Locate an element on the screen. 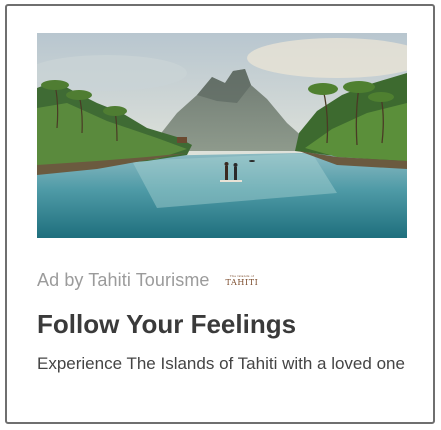 The width and height of the screenshot is (441, 430). logo-wordmark: TAHITI is located at coordinates (242, 282).